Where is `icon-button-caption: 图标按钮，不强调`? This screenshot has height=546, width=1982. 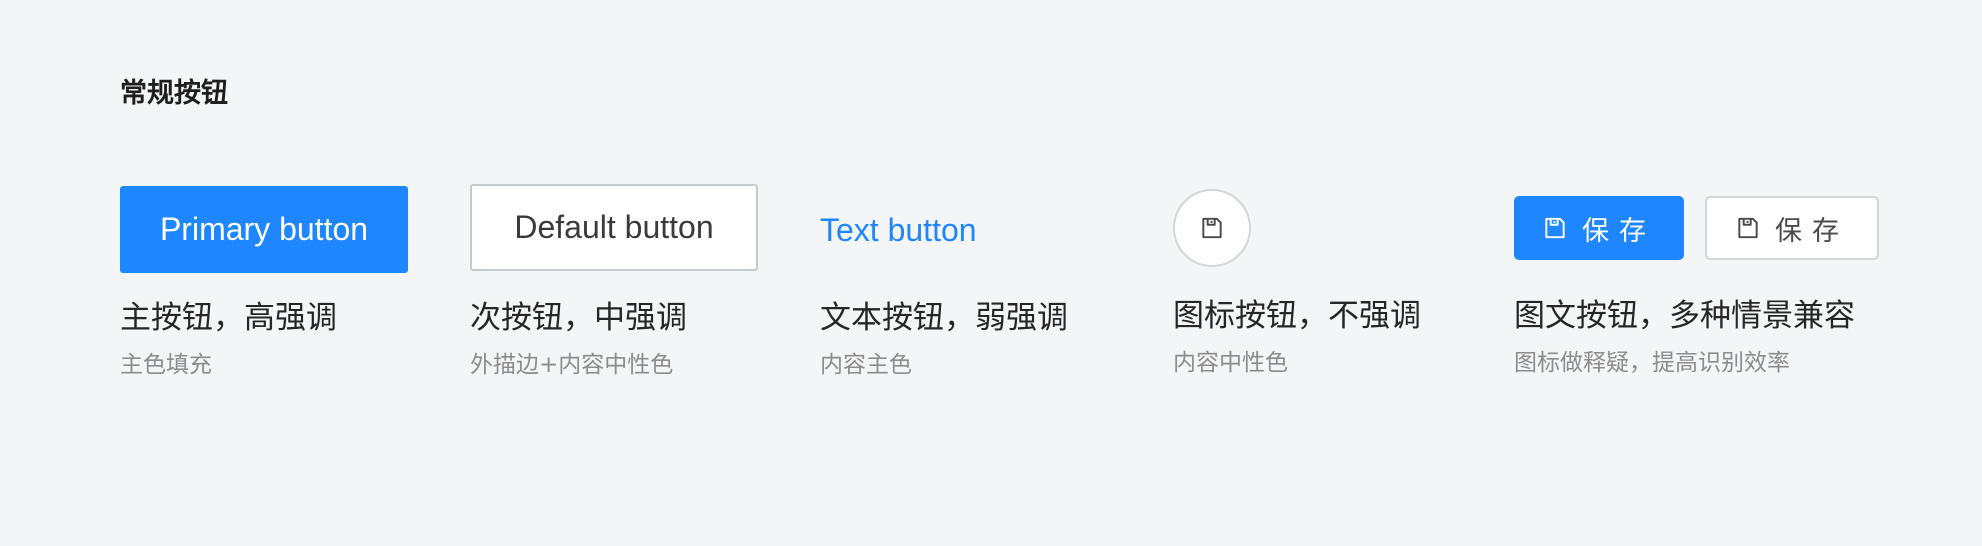
icon-button-caption: 图标按钮，不强调 is located at coordinates (1297, 316).